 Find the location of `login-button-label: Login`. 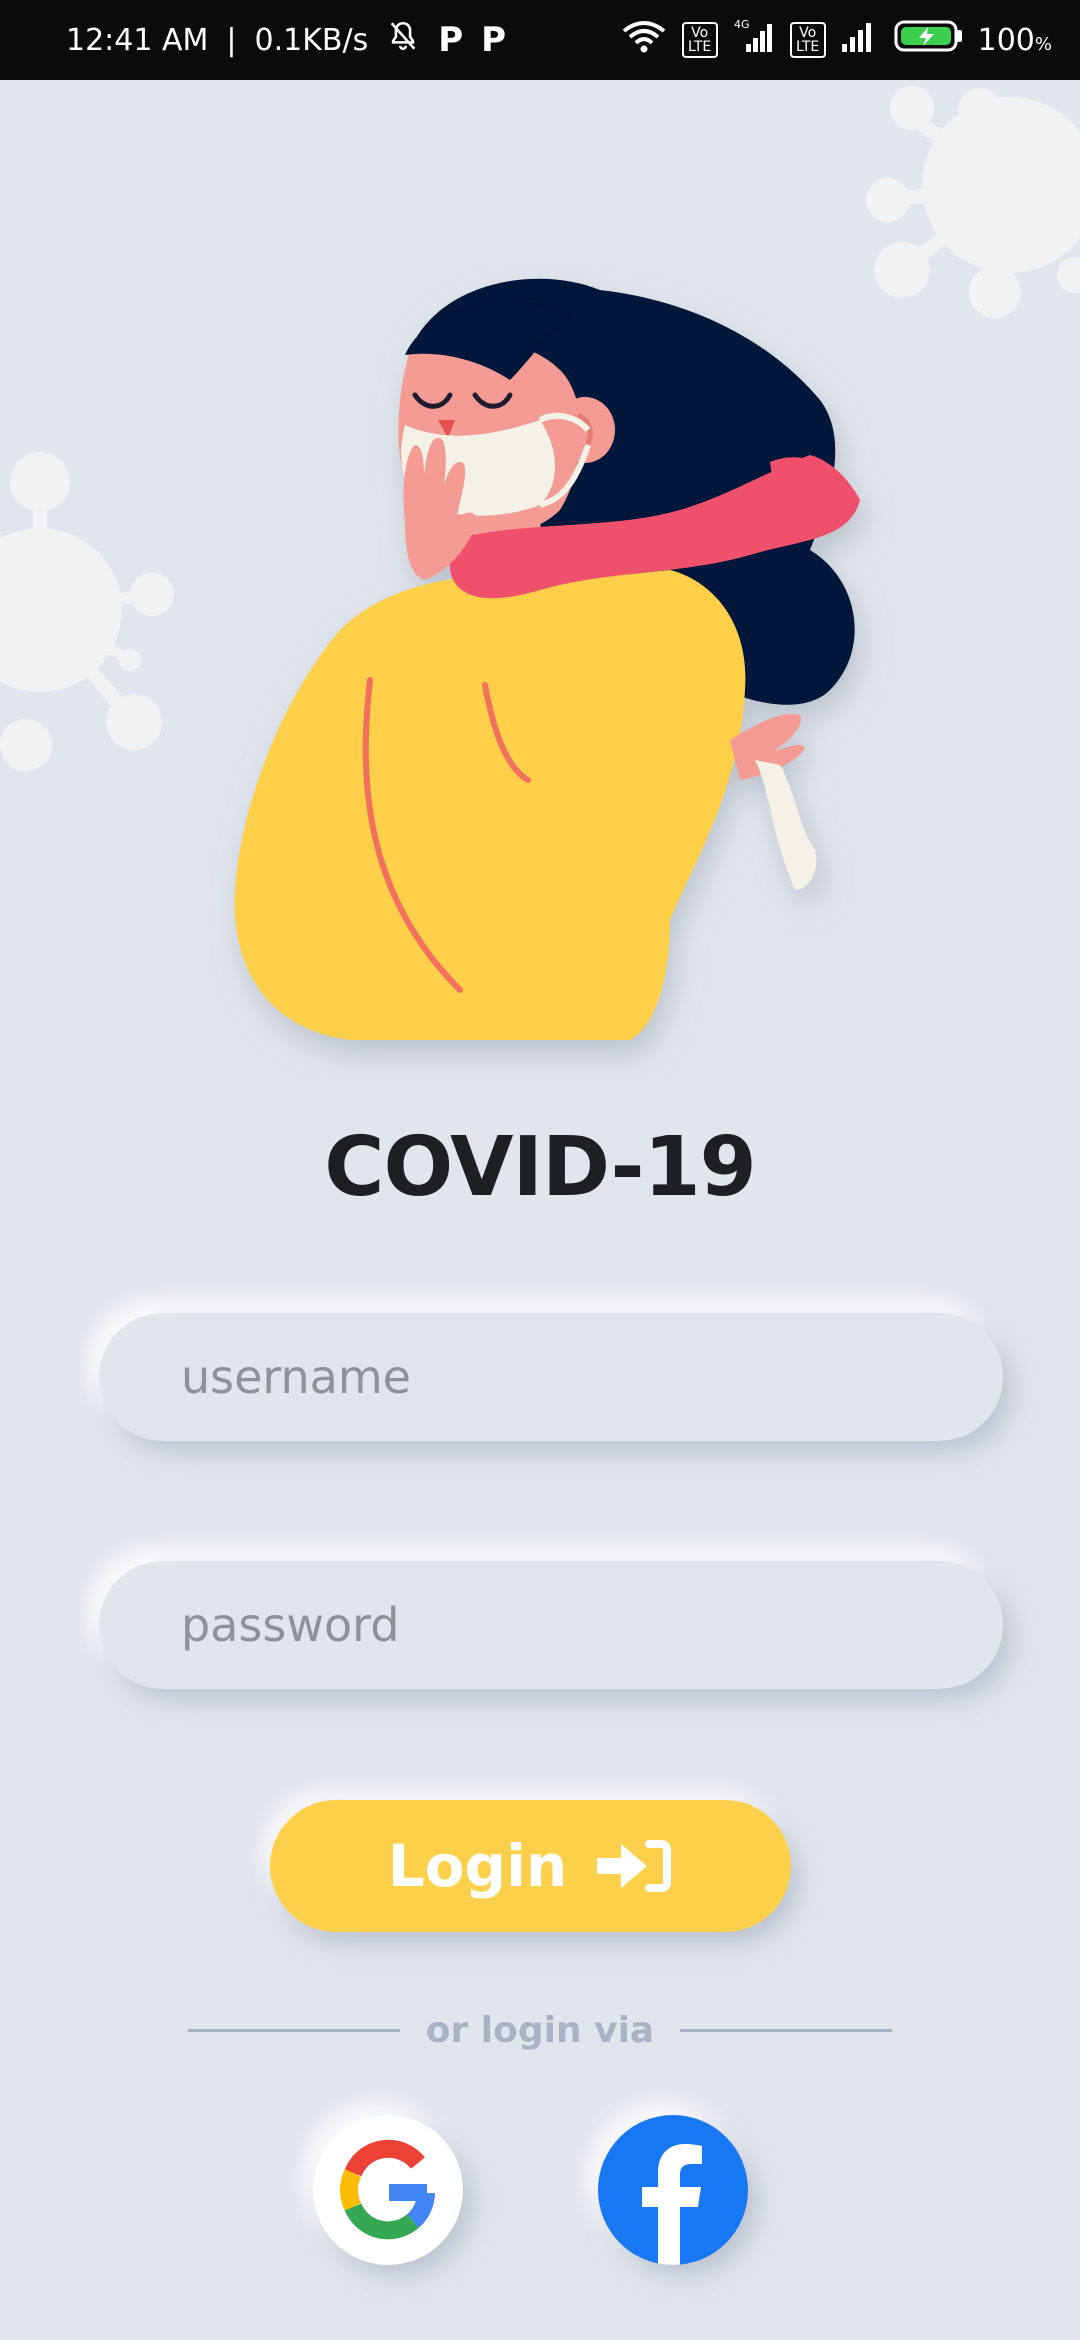

login-button-label: Login is located at coordinates (477, 1866).